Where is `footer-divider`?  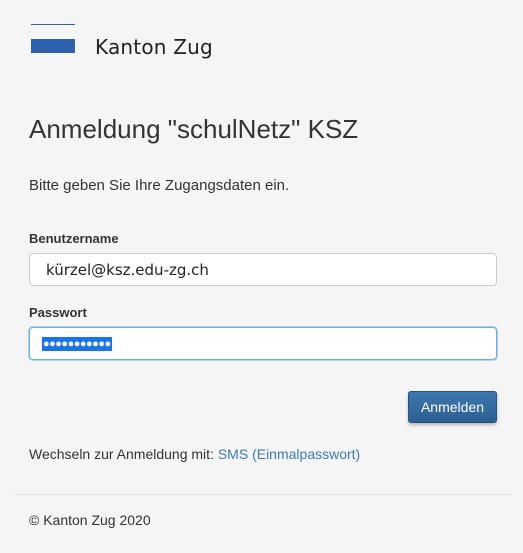
footer-divider is located at coordinates (263, 494).